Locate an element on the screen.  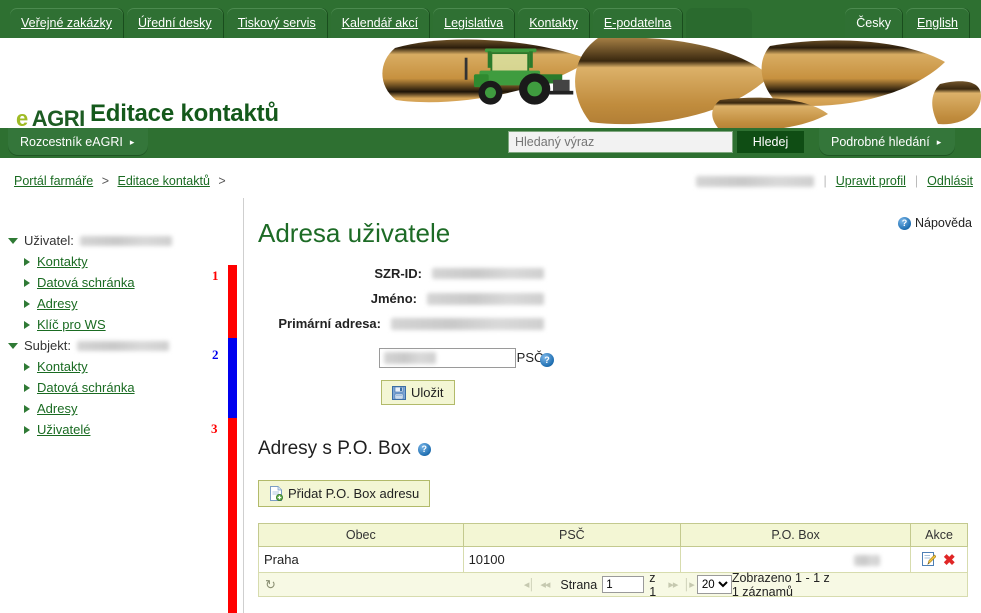
sidebar-group-value-redacted is located at coordinates (122, 345).